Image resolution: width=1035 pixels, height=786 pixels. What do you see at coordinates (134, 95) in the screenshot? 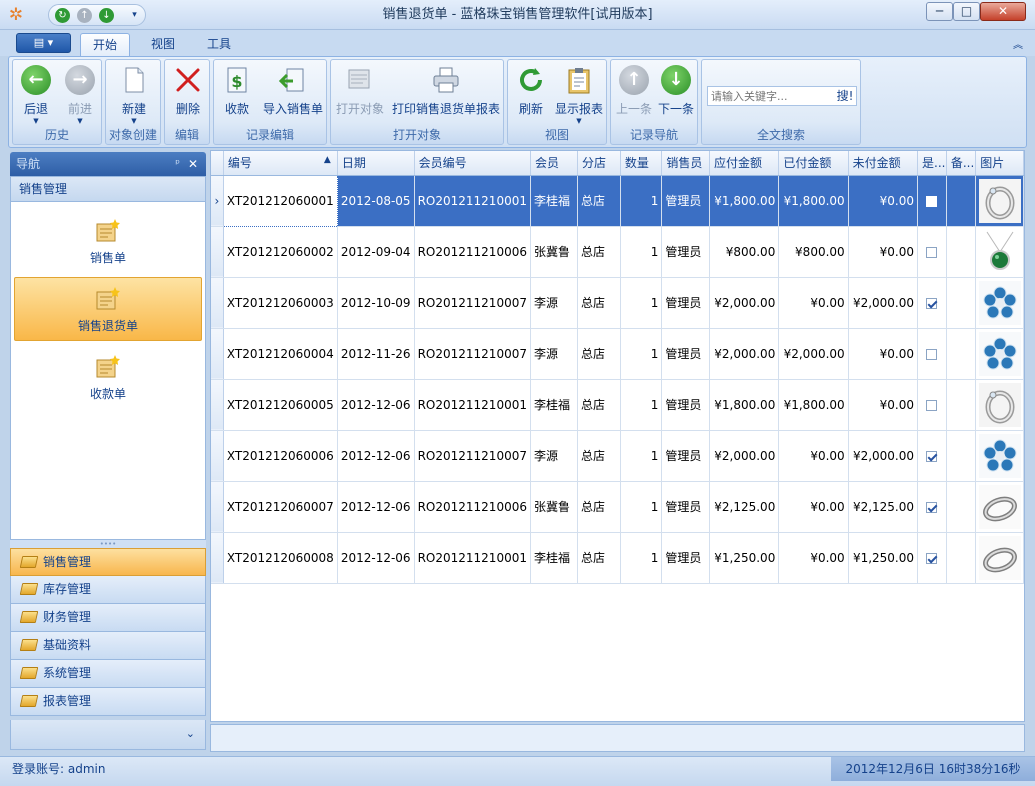
I see `new-button: 新建 ▼` at bounding box center [134, 95].